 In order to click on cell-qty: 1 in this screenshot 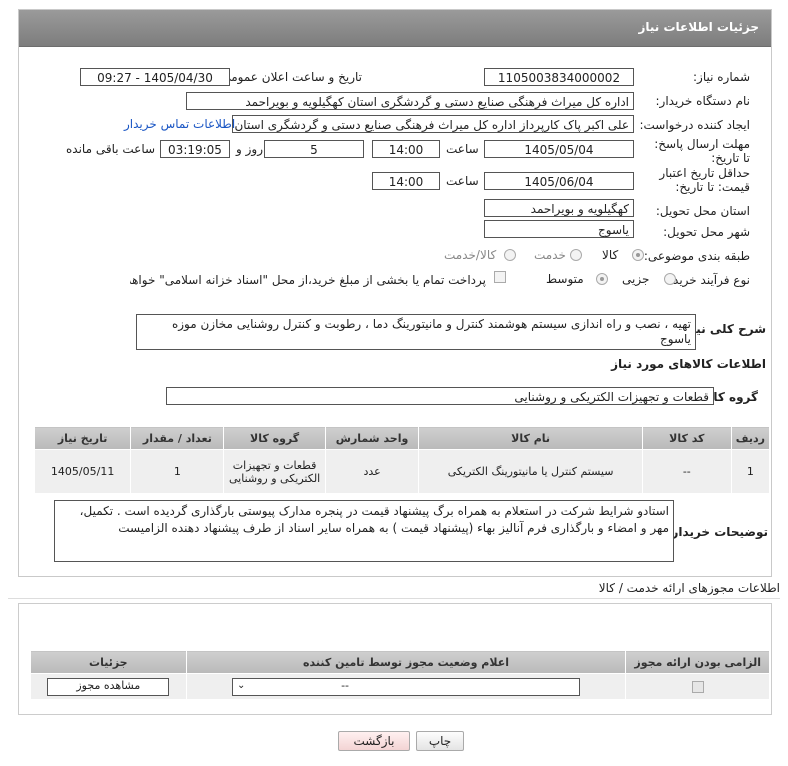, I will do `click(177, 471)`.